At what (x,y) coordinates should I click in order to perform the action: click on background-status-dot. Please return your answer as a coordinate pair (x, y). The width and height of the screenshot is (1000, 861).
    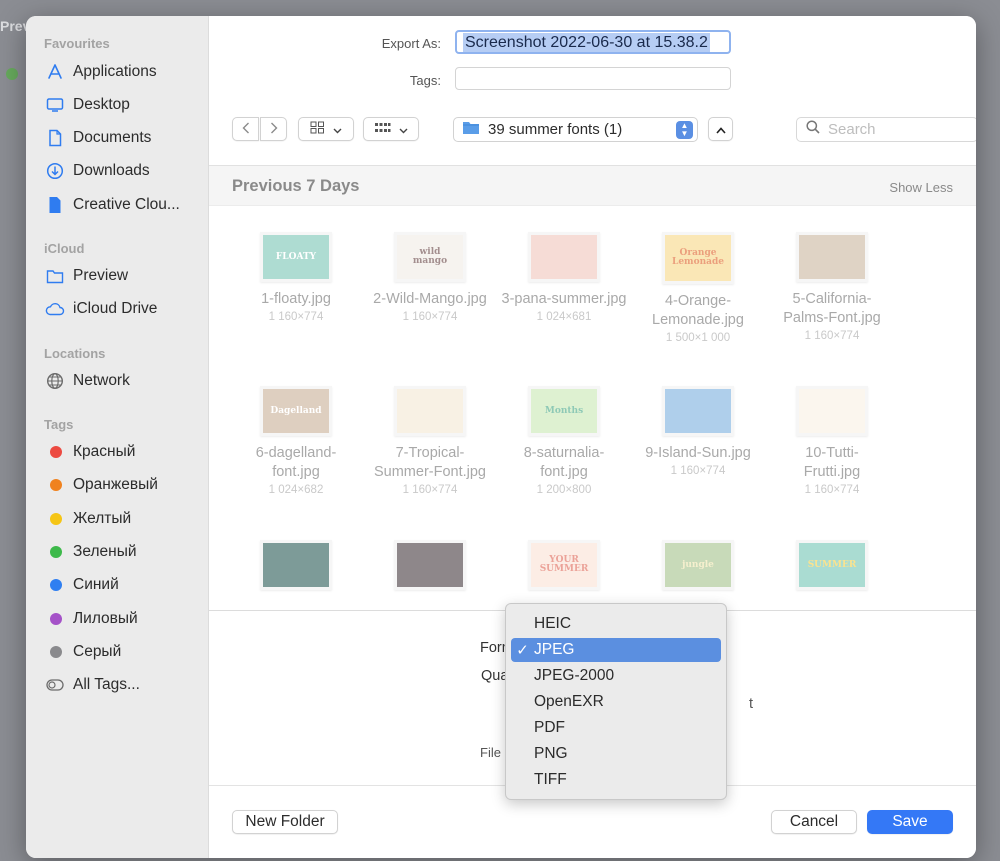
    Looking at the image, I should click on (12, 74).